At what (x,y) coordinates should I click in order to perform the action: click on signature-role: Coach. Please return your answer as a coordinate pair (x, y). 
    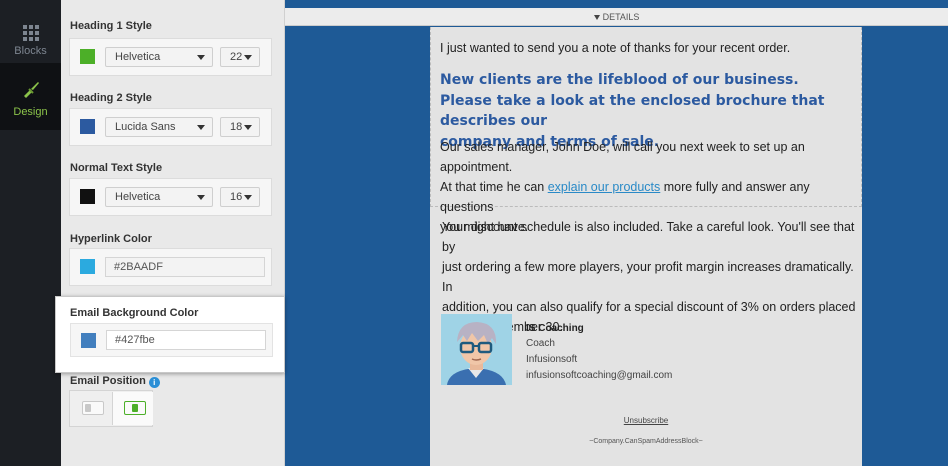
    Looking at the image, I should click on (540, 343).